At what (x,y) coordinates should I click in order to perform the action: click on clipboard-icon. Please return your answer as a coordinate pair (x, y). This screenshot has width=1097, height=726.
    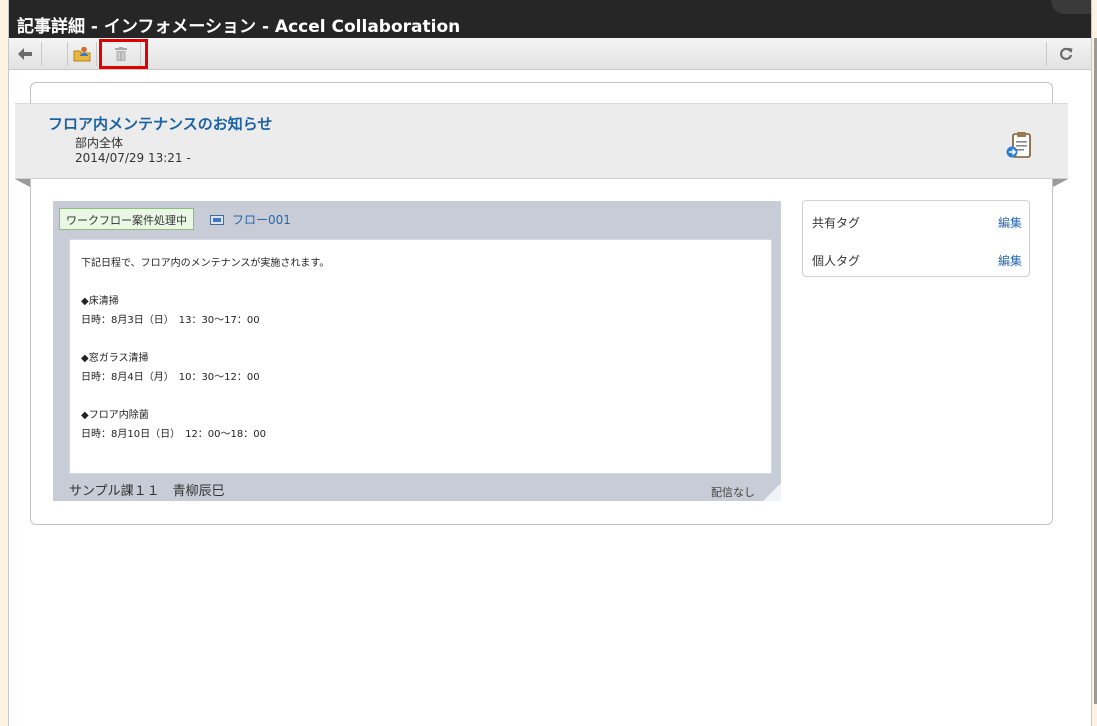
    Looking at the image, I should click on (1018, 145).